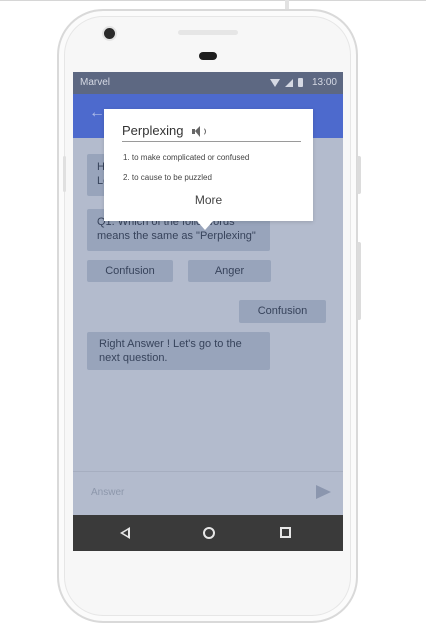  I want to click on earpiece, so click(208, 32).